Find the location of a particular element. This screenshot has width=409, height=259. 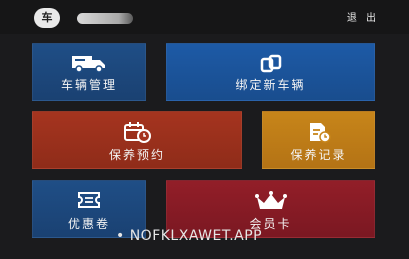

ticket-icon is located at coordinates (89, 200).